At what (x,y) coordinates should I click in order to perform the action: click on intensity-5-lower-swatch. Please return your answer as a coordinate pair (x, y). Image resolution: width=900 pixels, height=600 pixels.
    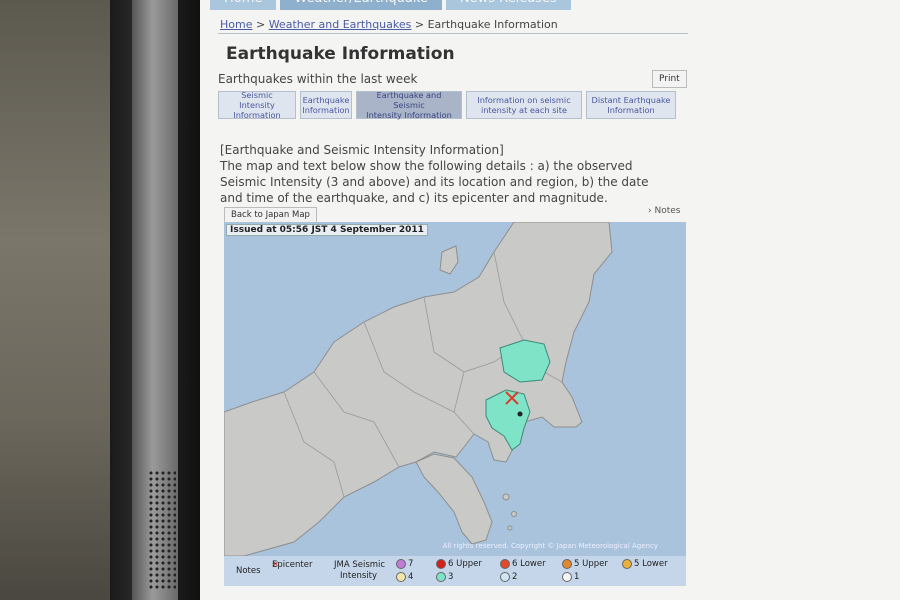
    Looking at the image, I should click on (627, 564).